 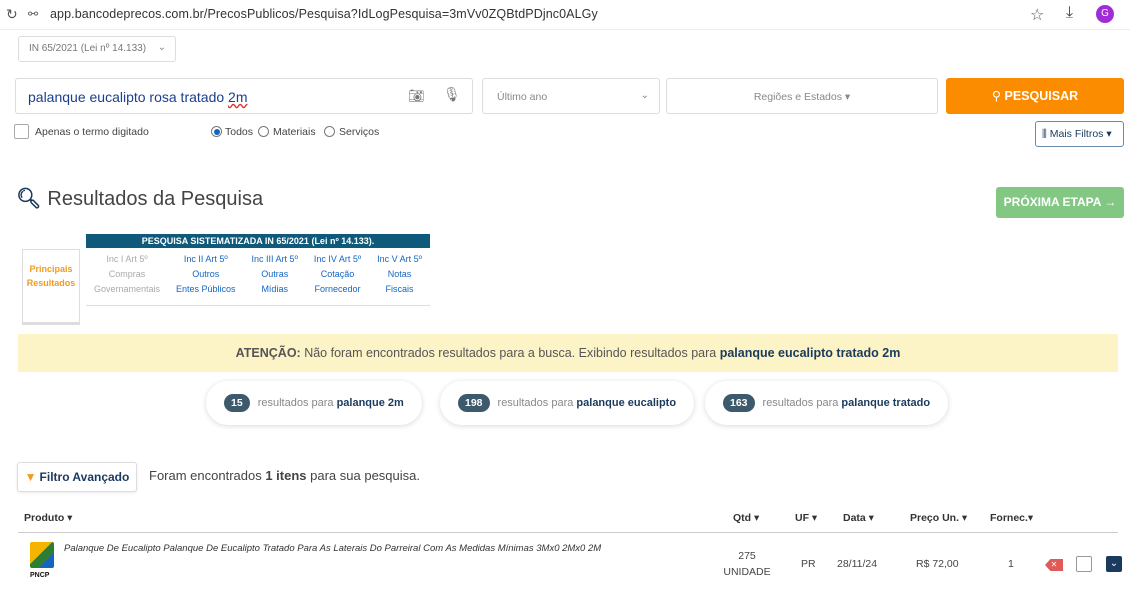 I want to click on microphone-icon: 🎙︎, so click(x=452, y=94).